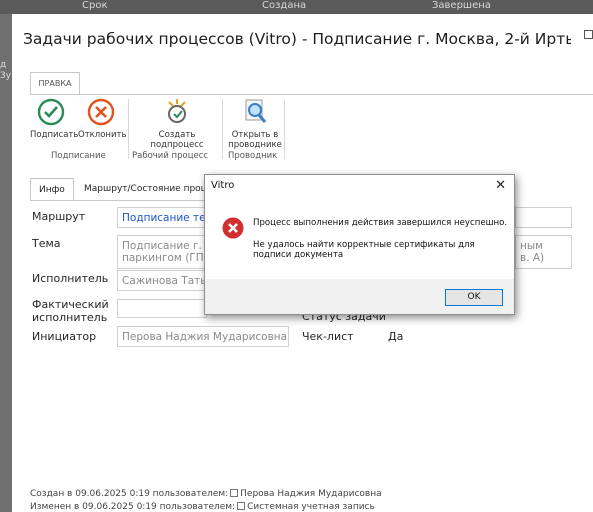  What do you see at coordinates (164, 246) in the screenshot?
I see `subject-line-1: Подписание г. Мо` at bounding box center [164, 246].